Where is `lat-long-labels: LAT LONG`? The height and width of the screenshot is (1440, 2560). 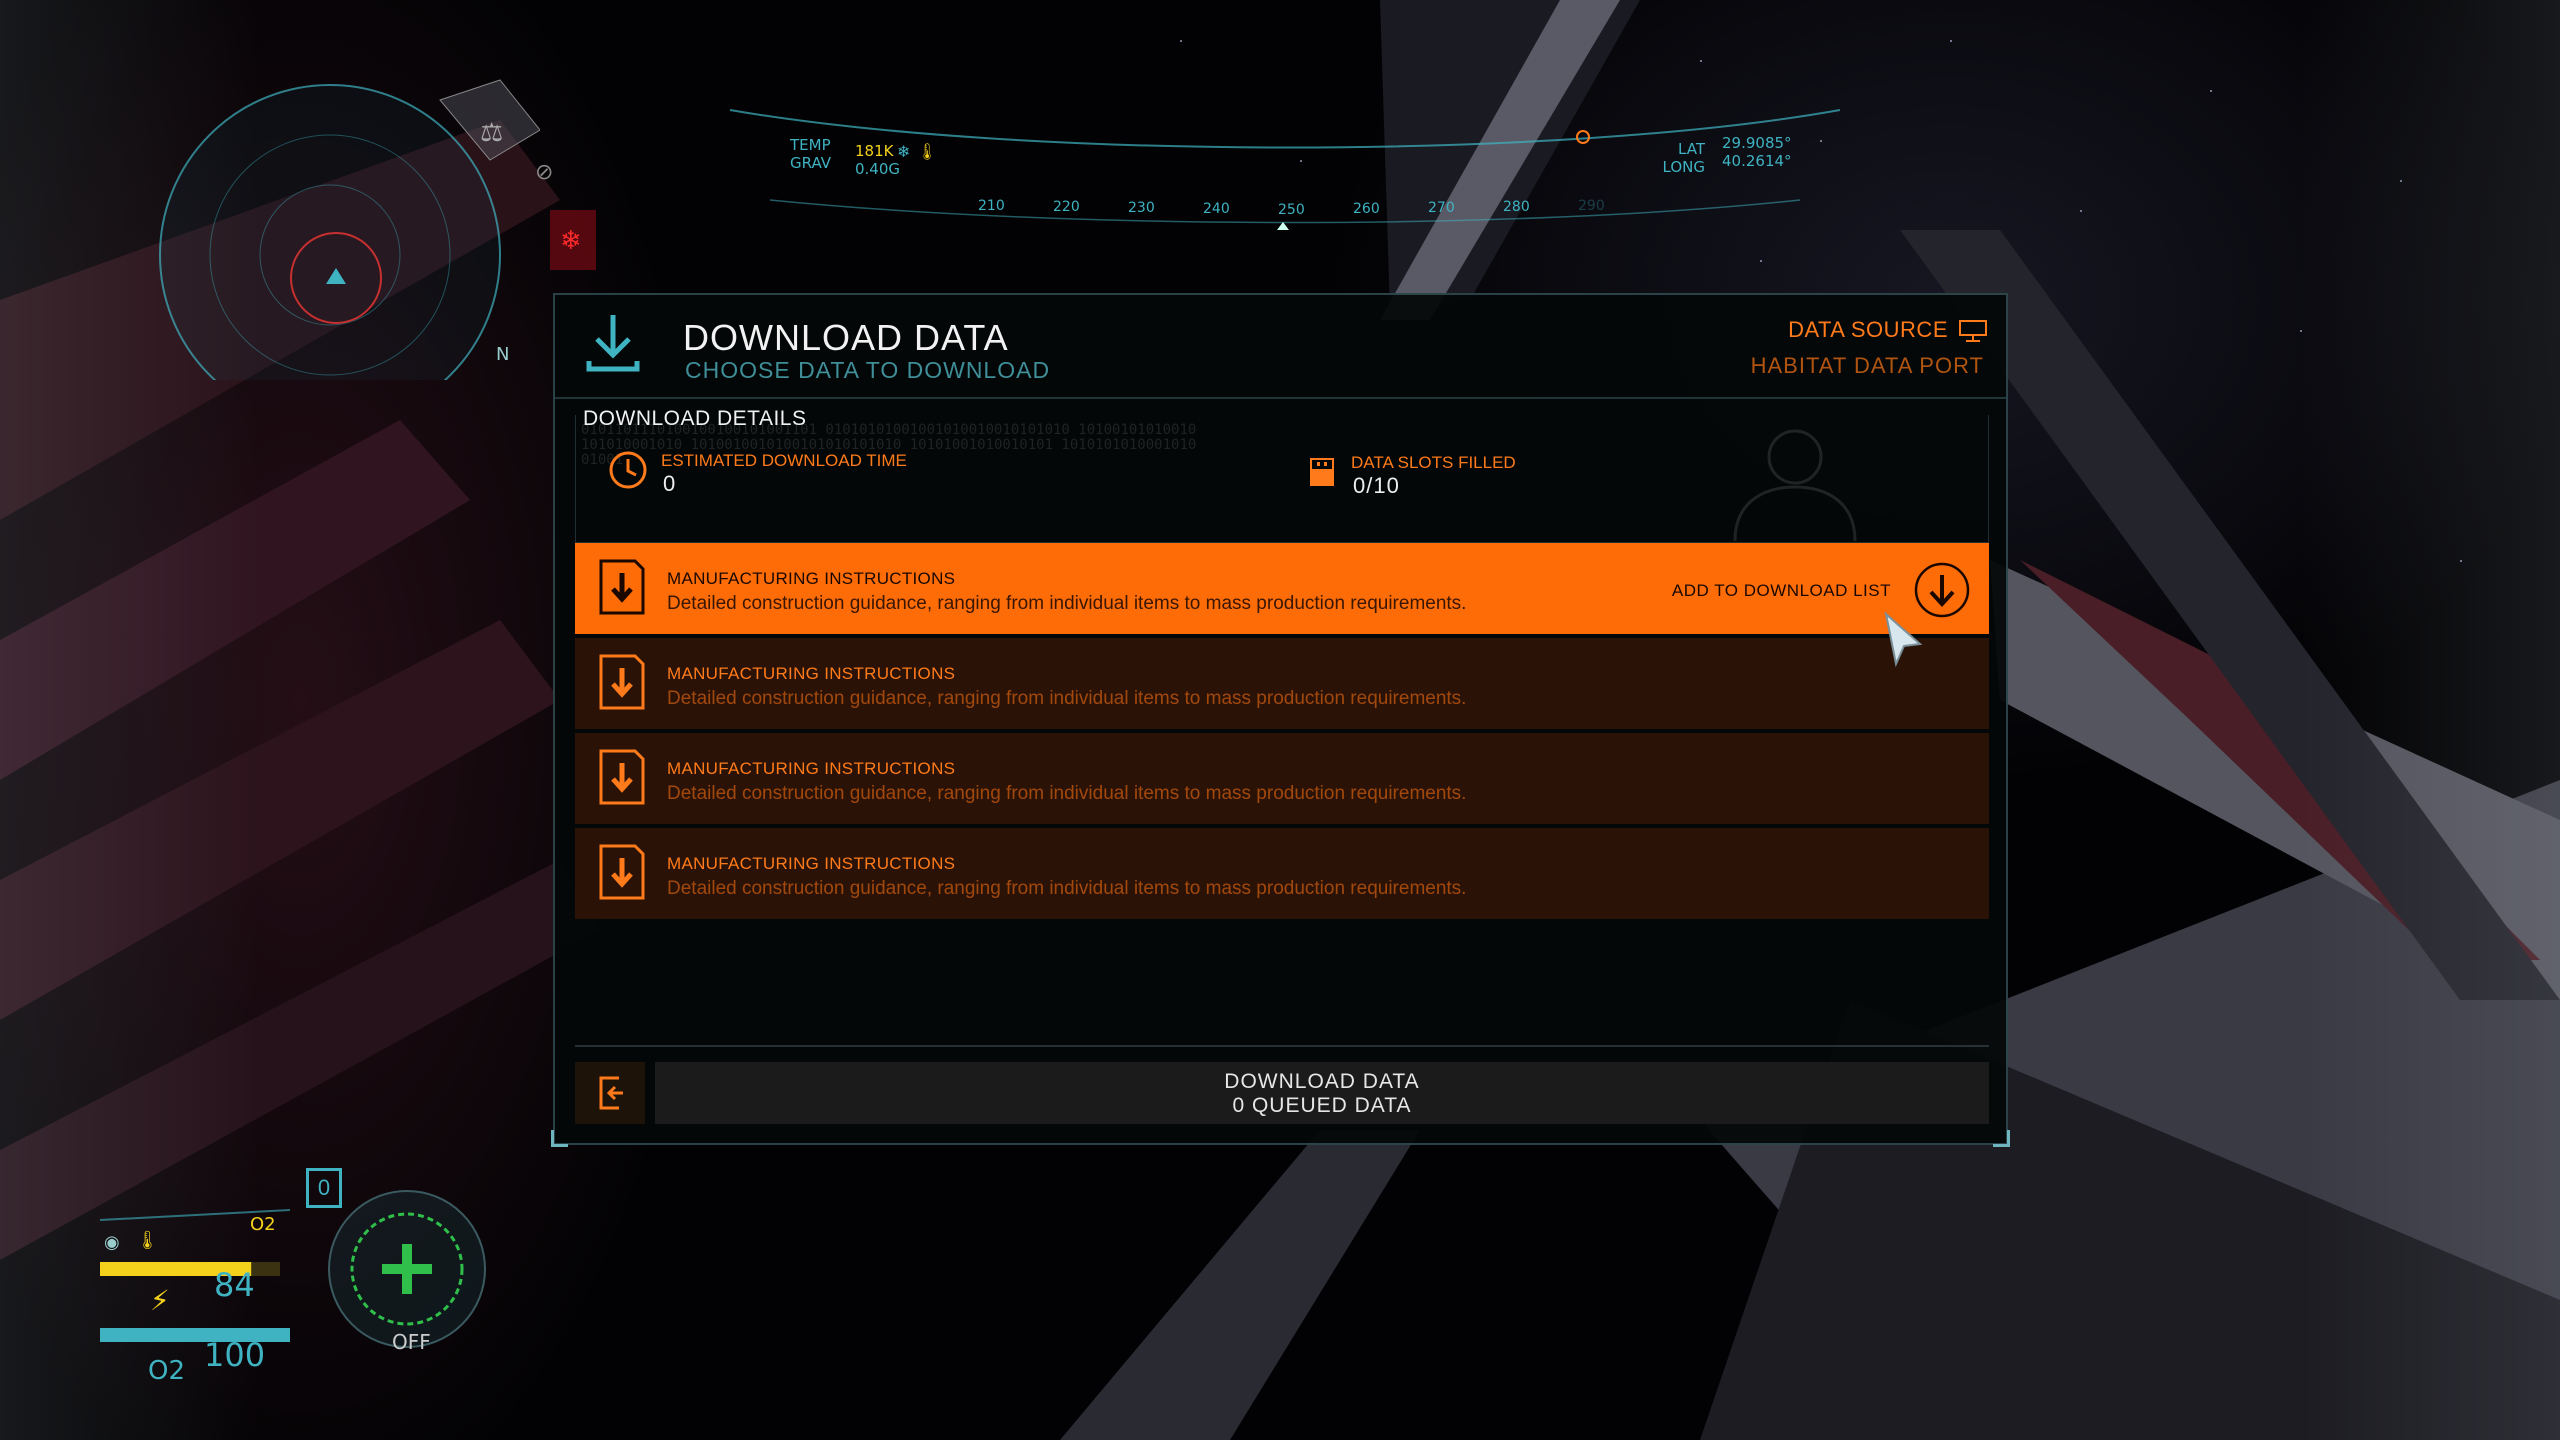 lat-long-labels: LAT LONG is located at coordinates (1680, 158).